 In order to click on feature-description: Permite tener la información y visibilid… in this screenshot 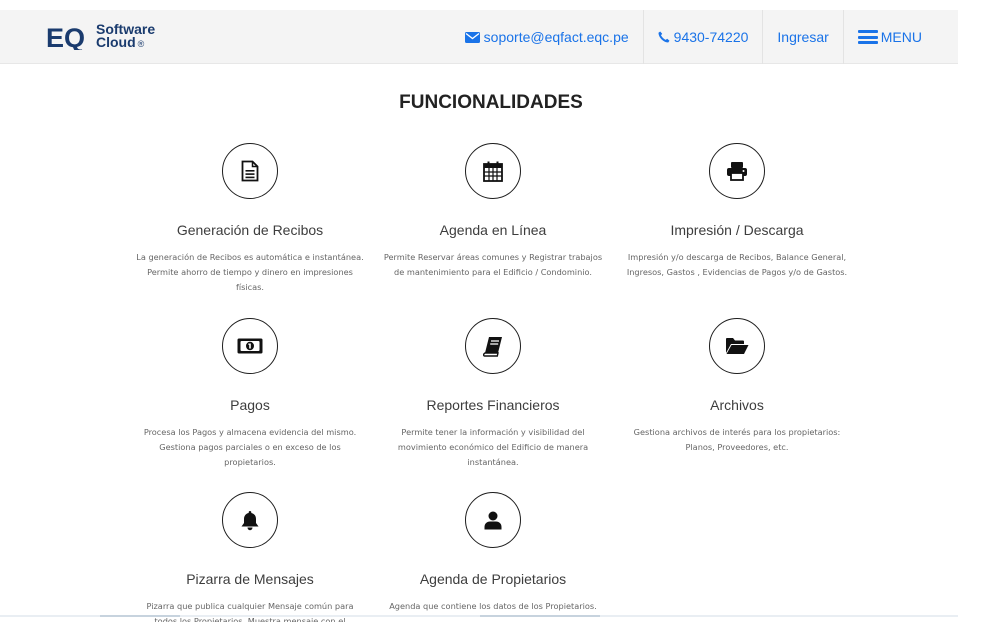, I will do `click(493, 447)`.